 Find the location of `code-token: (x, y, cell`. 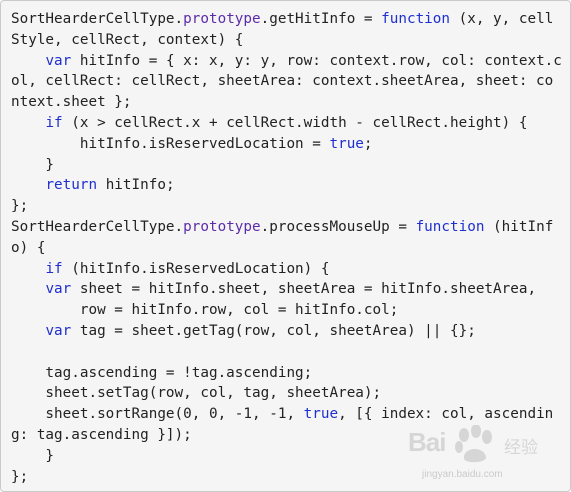

code-token: (x, y, cell is located at coordinates (502, 19).